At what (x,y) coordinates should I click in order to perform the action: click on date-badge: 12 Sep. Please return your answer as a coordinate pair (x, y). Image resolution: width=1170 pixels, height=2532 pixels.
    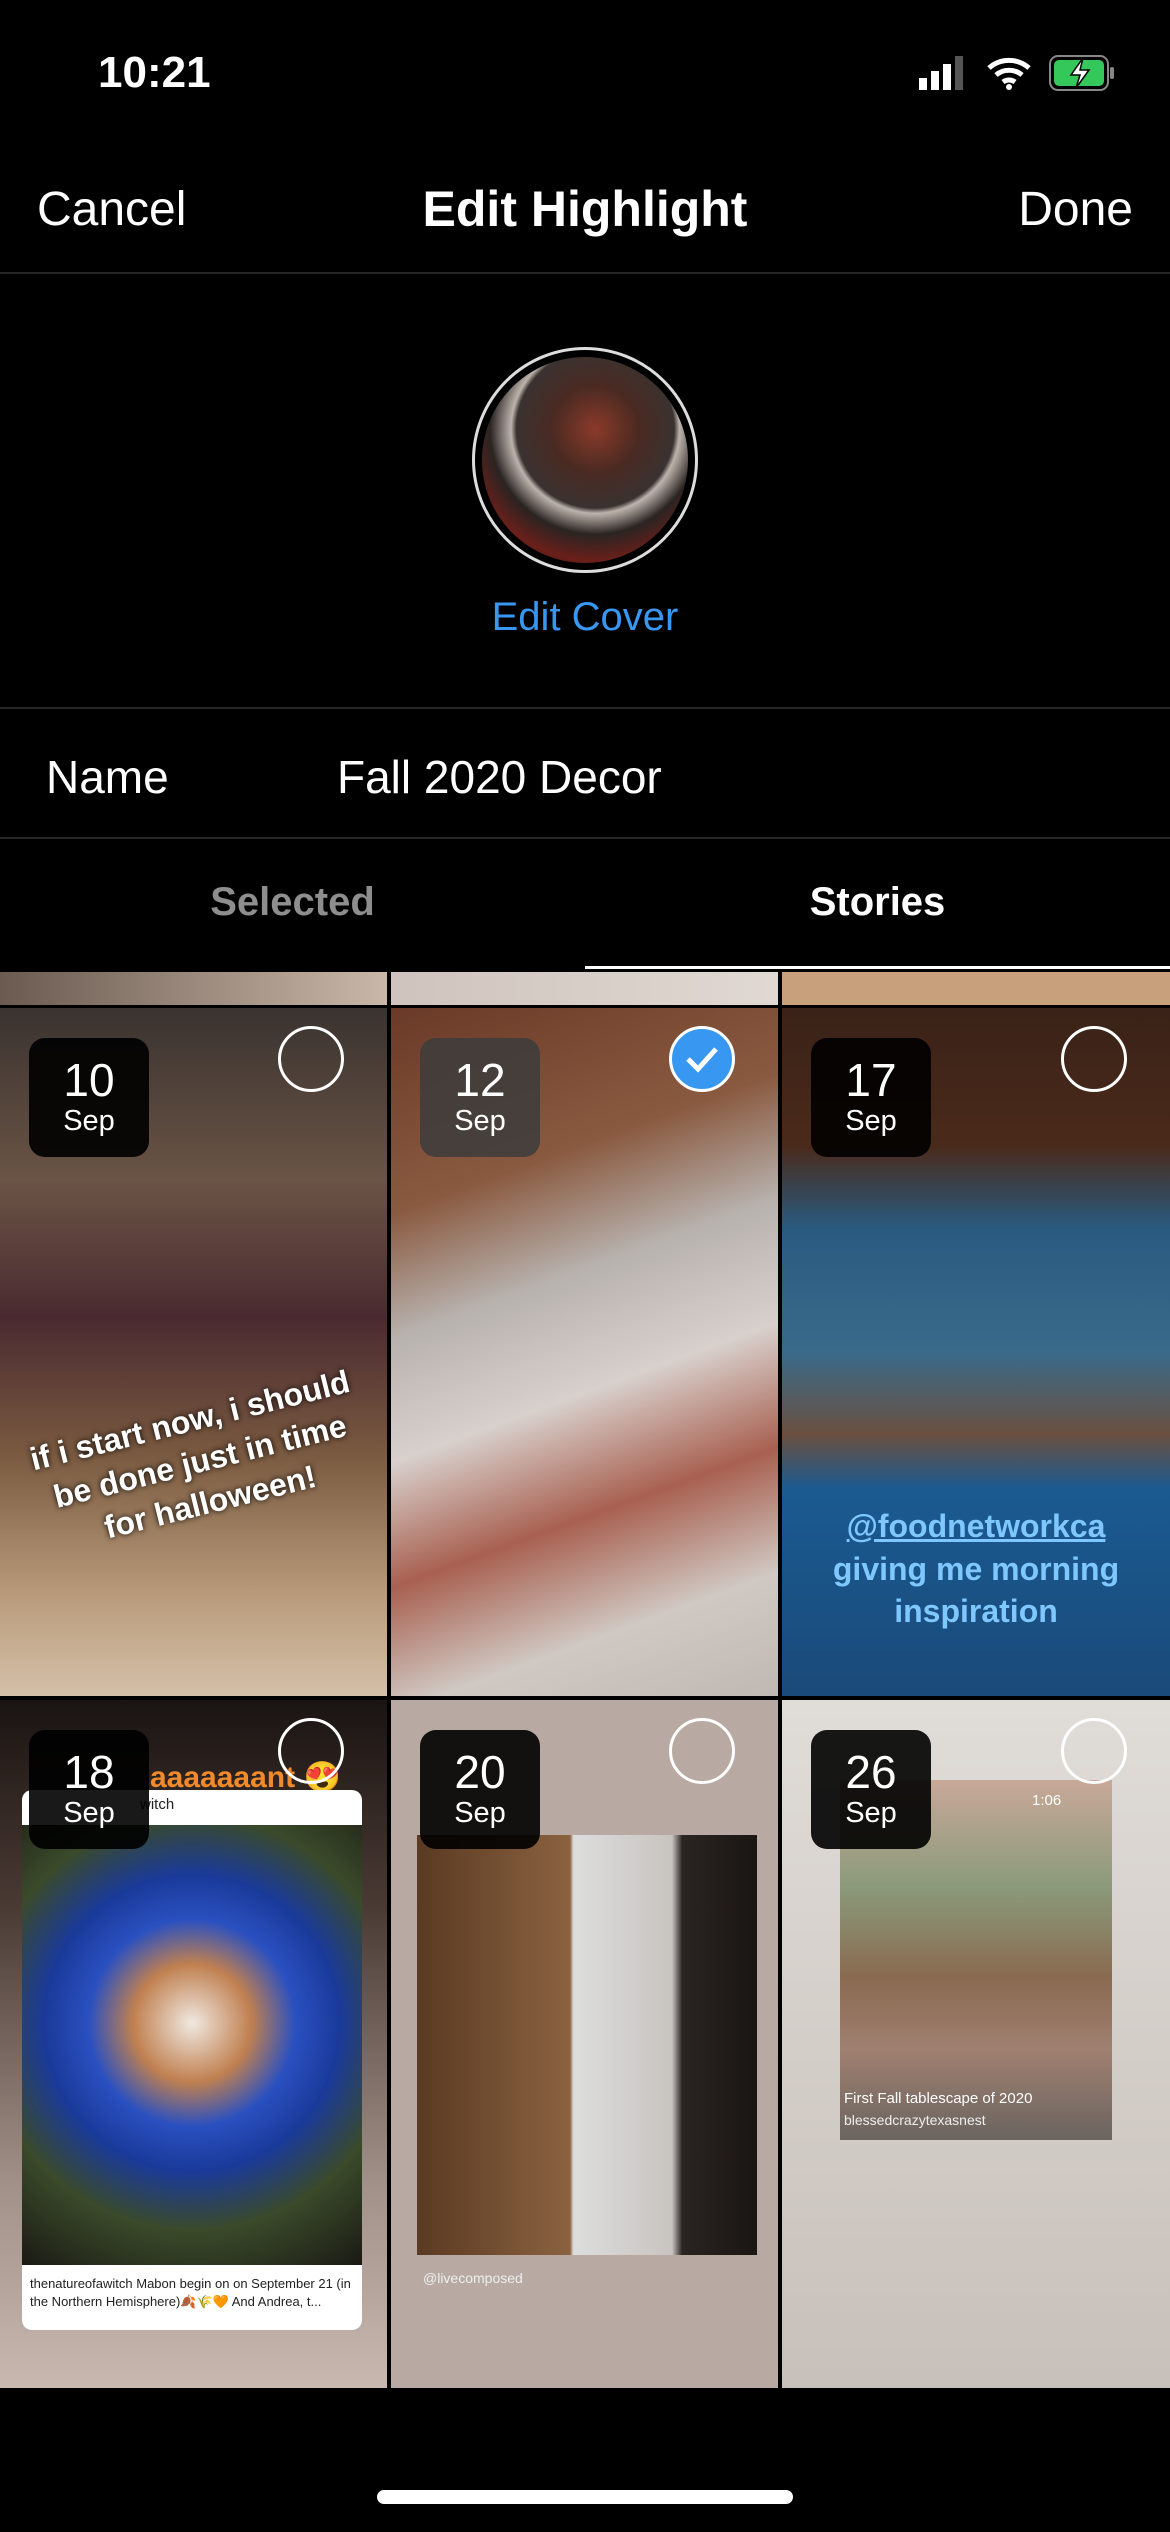
    Looking at the image, I should click on (480, 1097).